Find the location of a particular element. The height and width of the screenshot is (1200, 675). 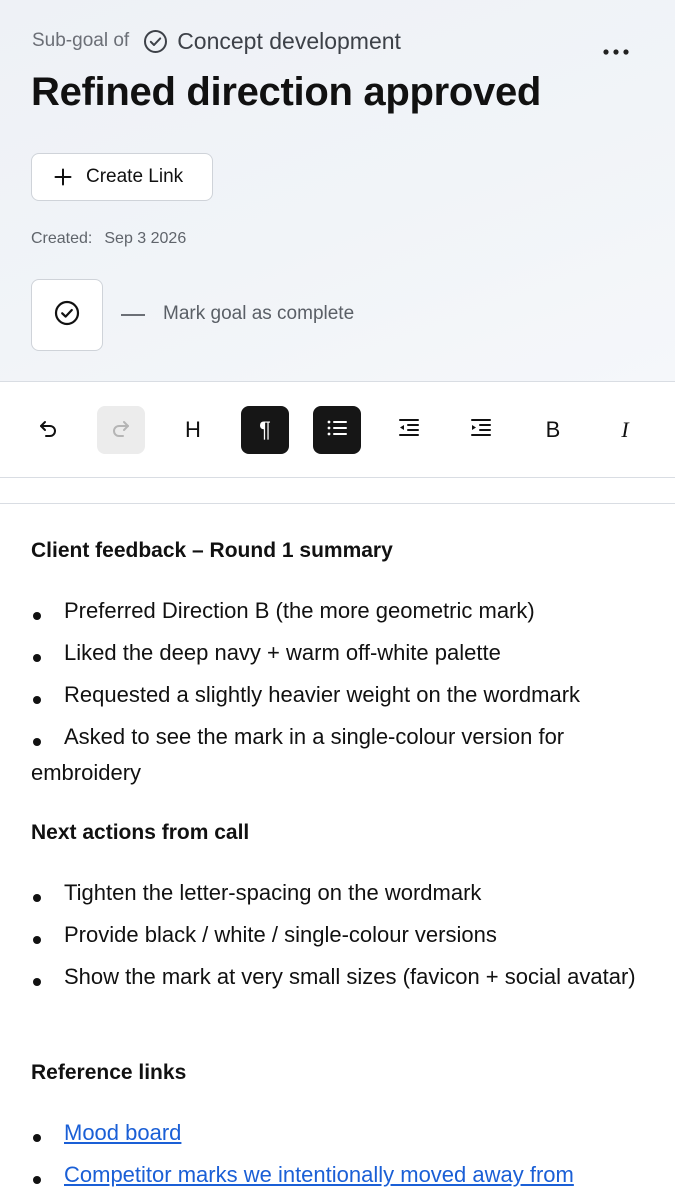

goal-title: Refined direction approved is located at coordinates (286, 92).